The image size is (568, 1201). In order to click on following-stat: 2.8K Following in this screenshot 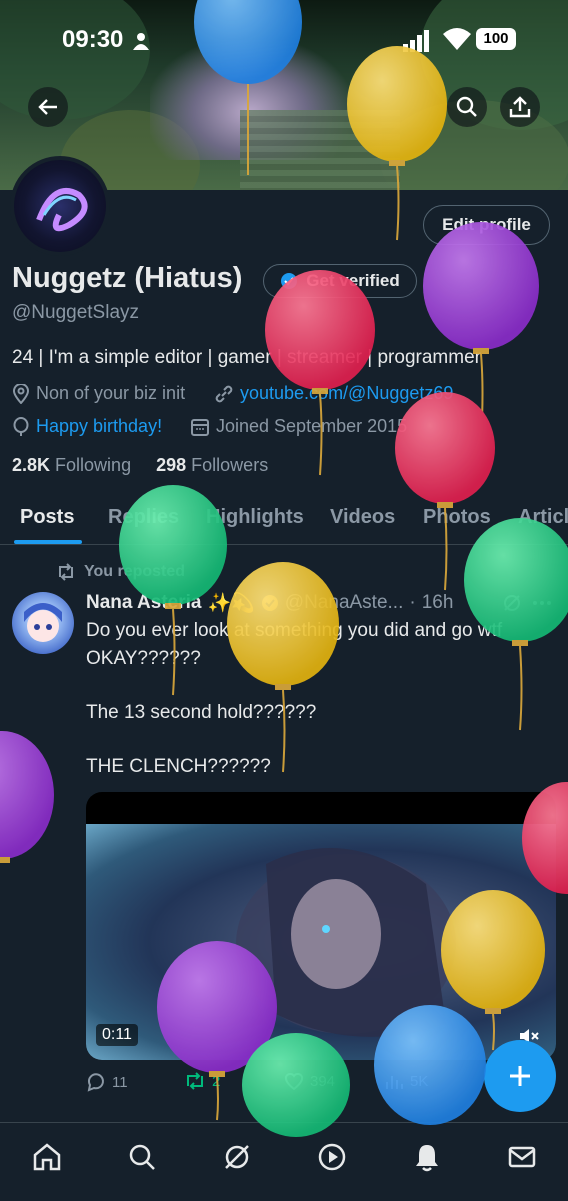, I will do `click(71, 465)`.